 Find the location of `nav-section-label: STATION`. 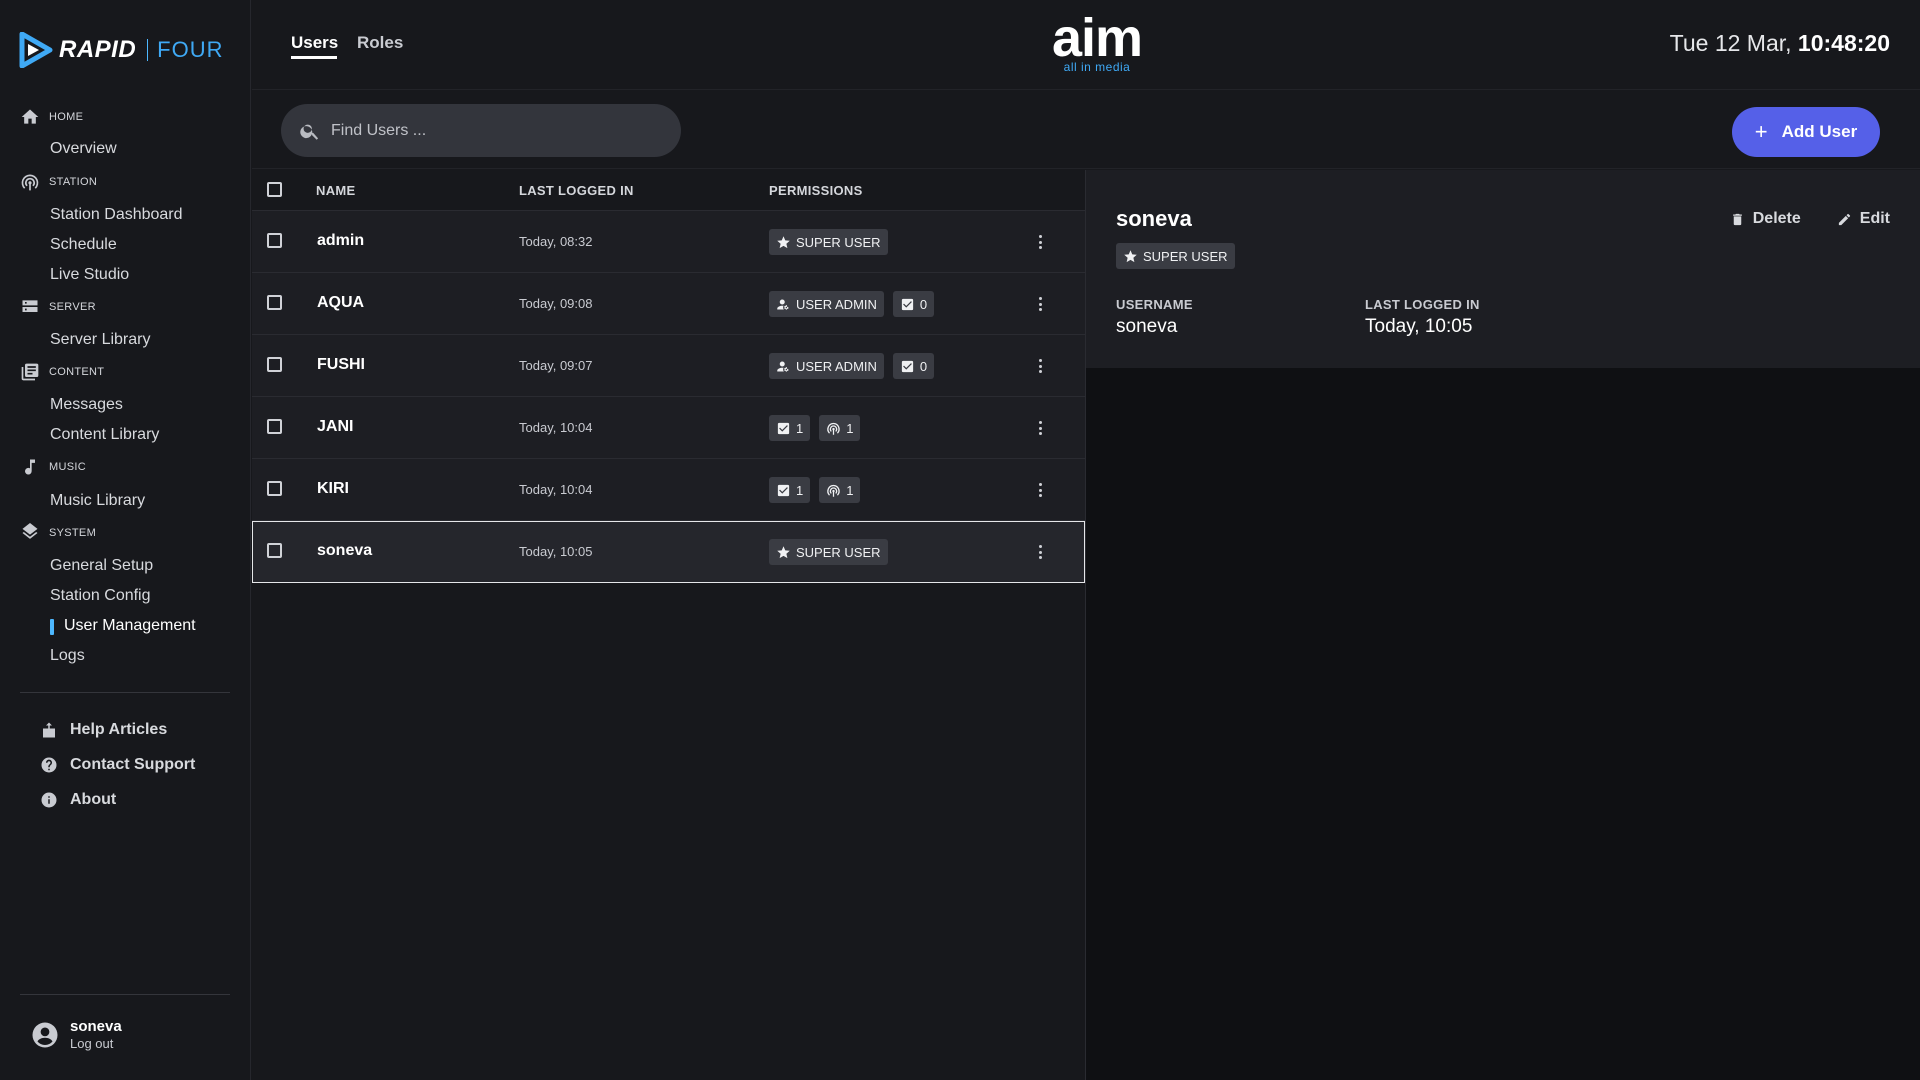

nav-section-label: STATION is located at coordinates (73, 182).